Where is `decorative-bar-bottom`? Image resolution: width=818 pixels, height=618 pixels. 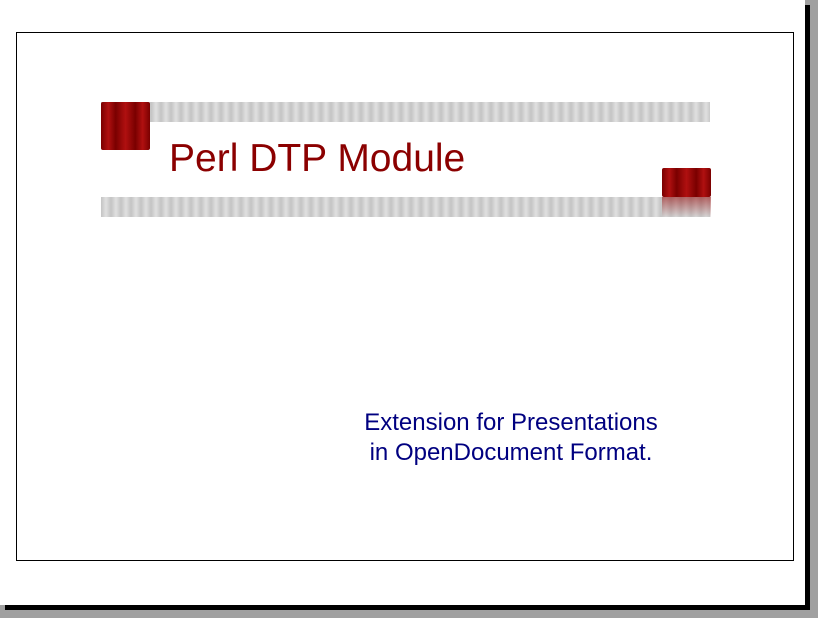 decorative-bar-bottom is located at coordinates (405, 207).